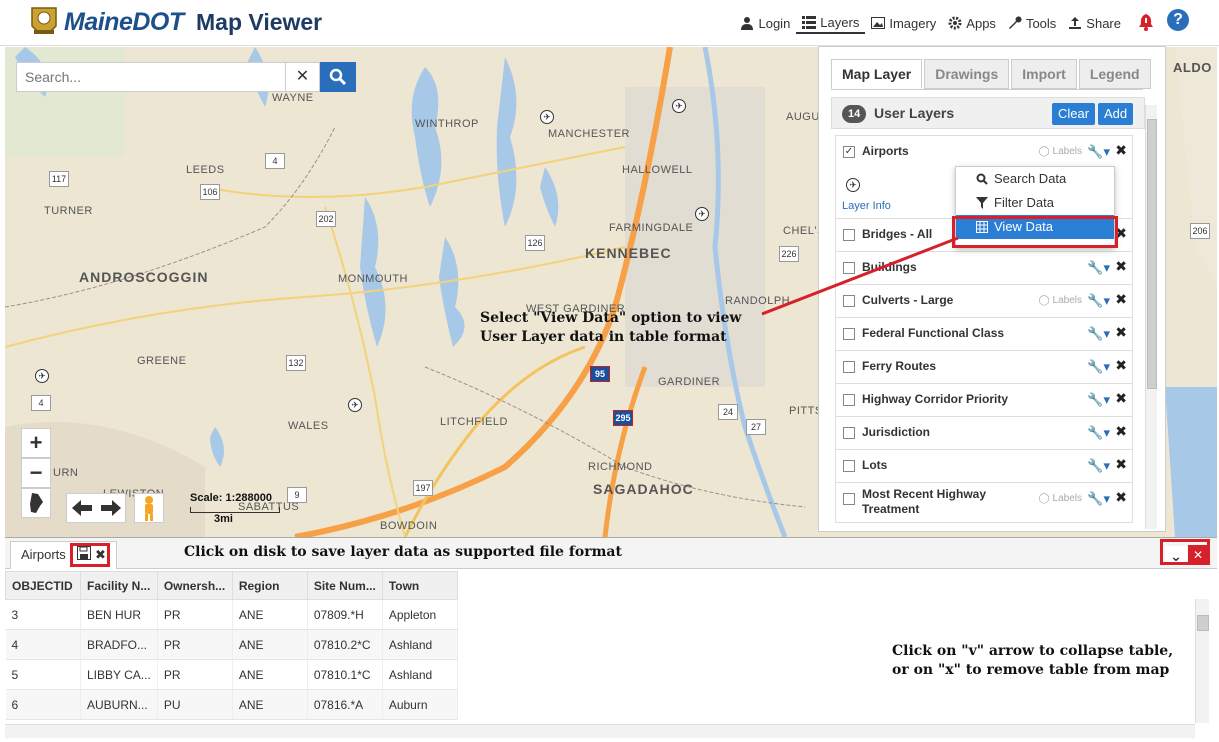 The height and width of the screenshot is (742, 1219). Describe the element at coordinates (1146, 22) in the screenshot. I see `alert-bell-icon` at that location.